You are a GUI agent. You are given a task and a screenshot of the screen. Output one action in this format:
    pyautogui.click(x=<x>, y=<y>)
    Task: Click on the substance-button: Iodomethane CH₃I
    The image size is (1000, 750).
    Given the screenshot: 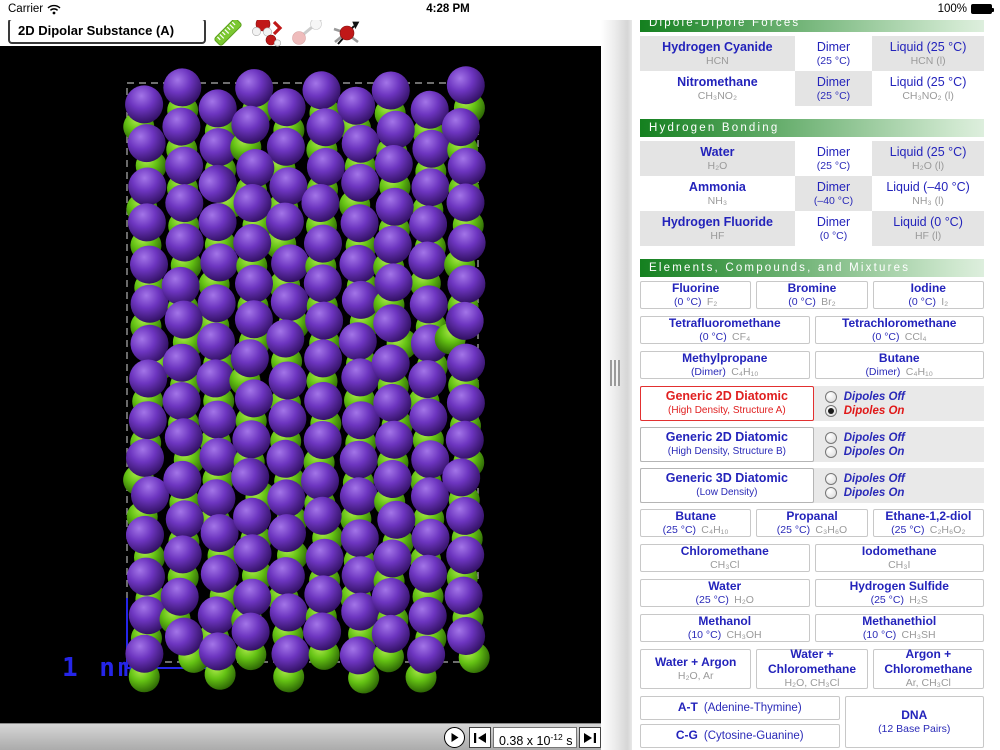 What is the action you would take?
    pyautogui.click(x=899, y=558)
    